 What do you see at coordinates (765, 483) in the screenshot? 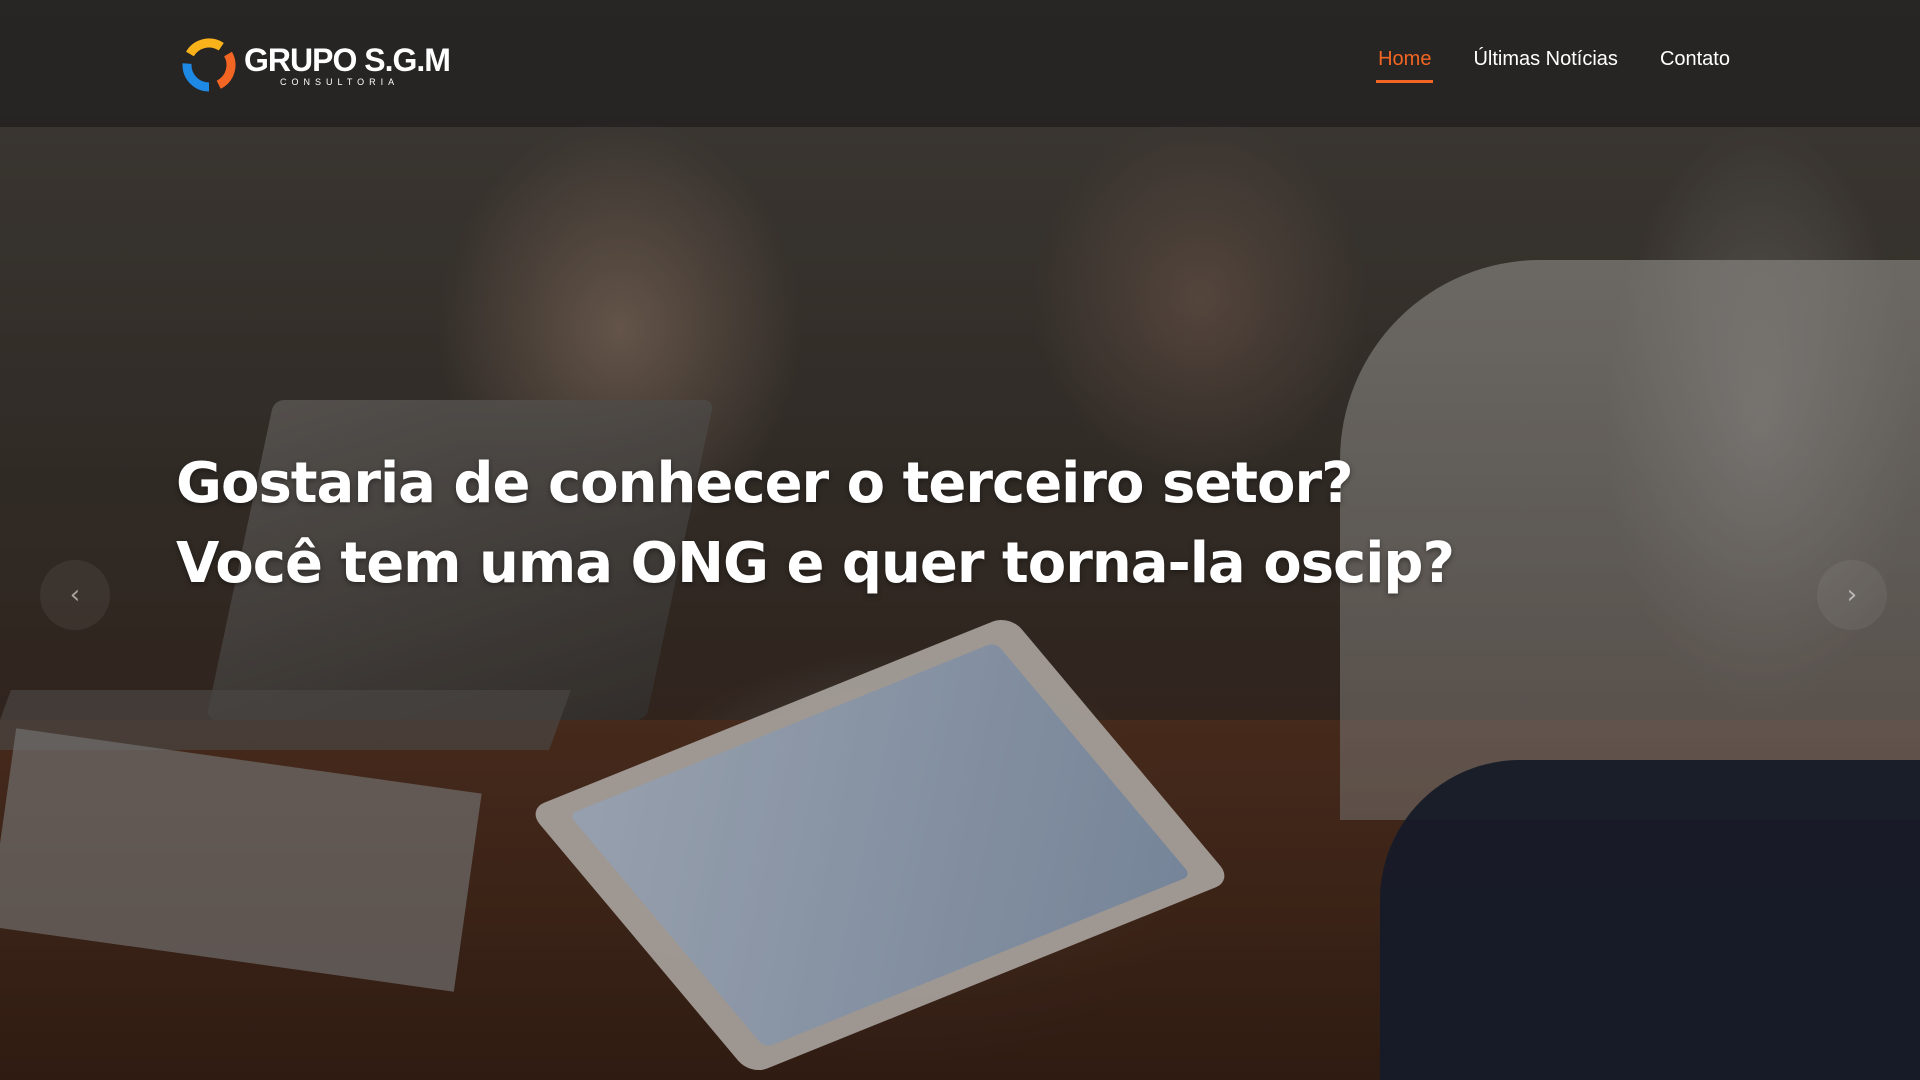
I see `hero-headline-line-1: Gostaria de conhecer o terceiro setor?` at bounding box center [765, 483].